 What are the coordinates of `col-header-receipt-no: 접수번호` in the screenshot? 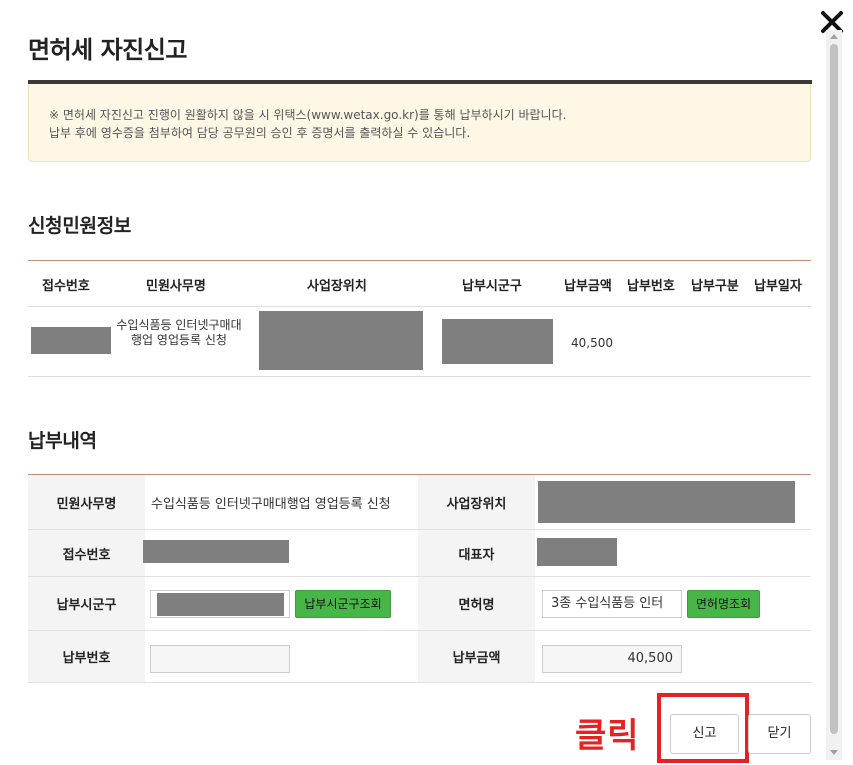 It's located at (66, 286).